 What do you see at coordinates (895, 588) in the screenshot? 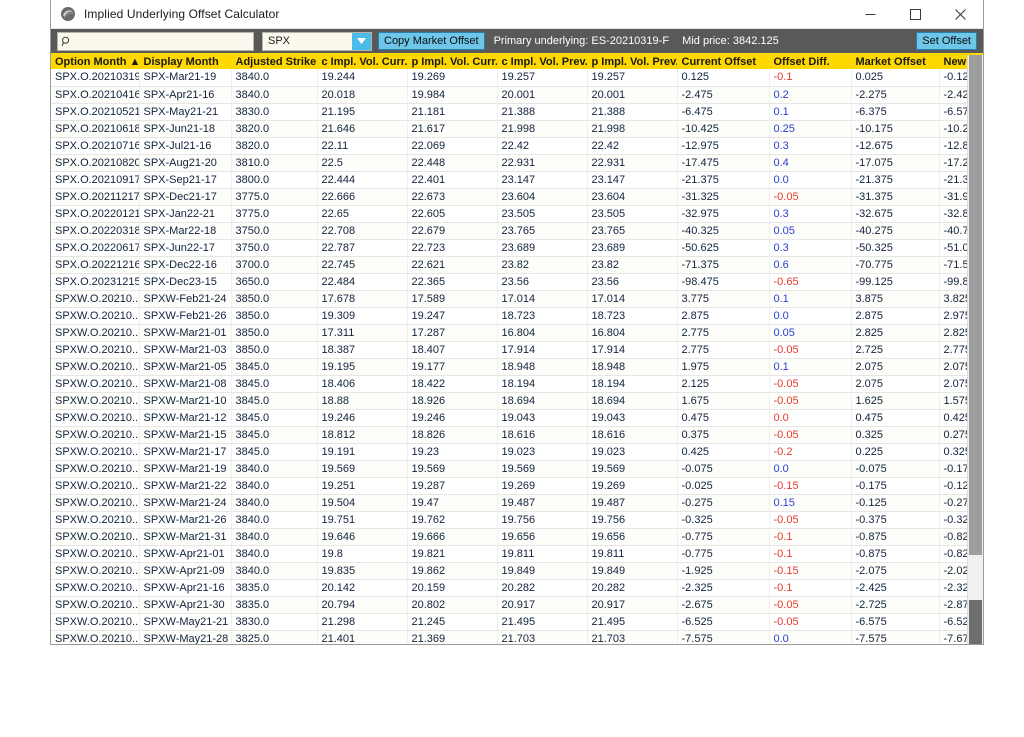
I see `table-cell: -2.425` at bounding box center [895, 588].